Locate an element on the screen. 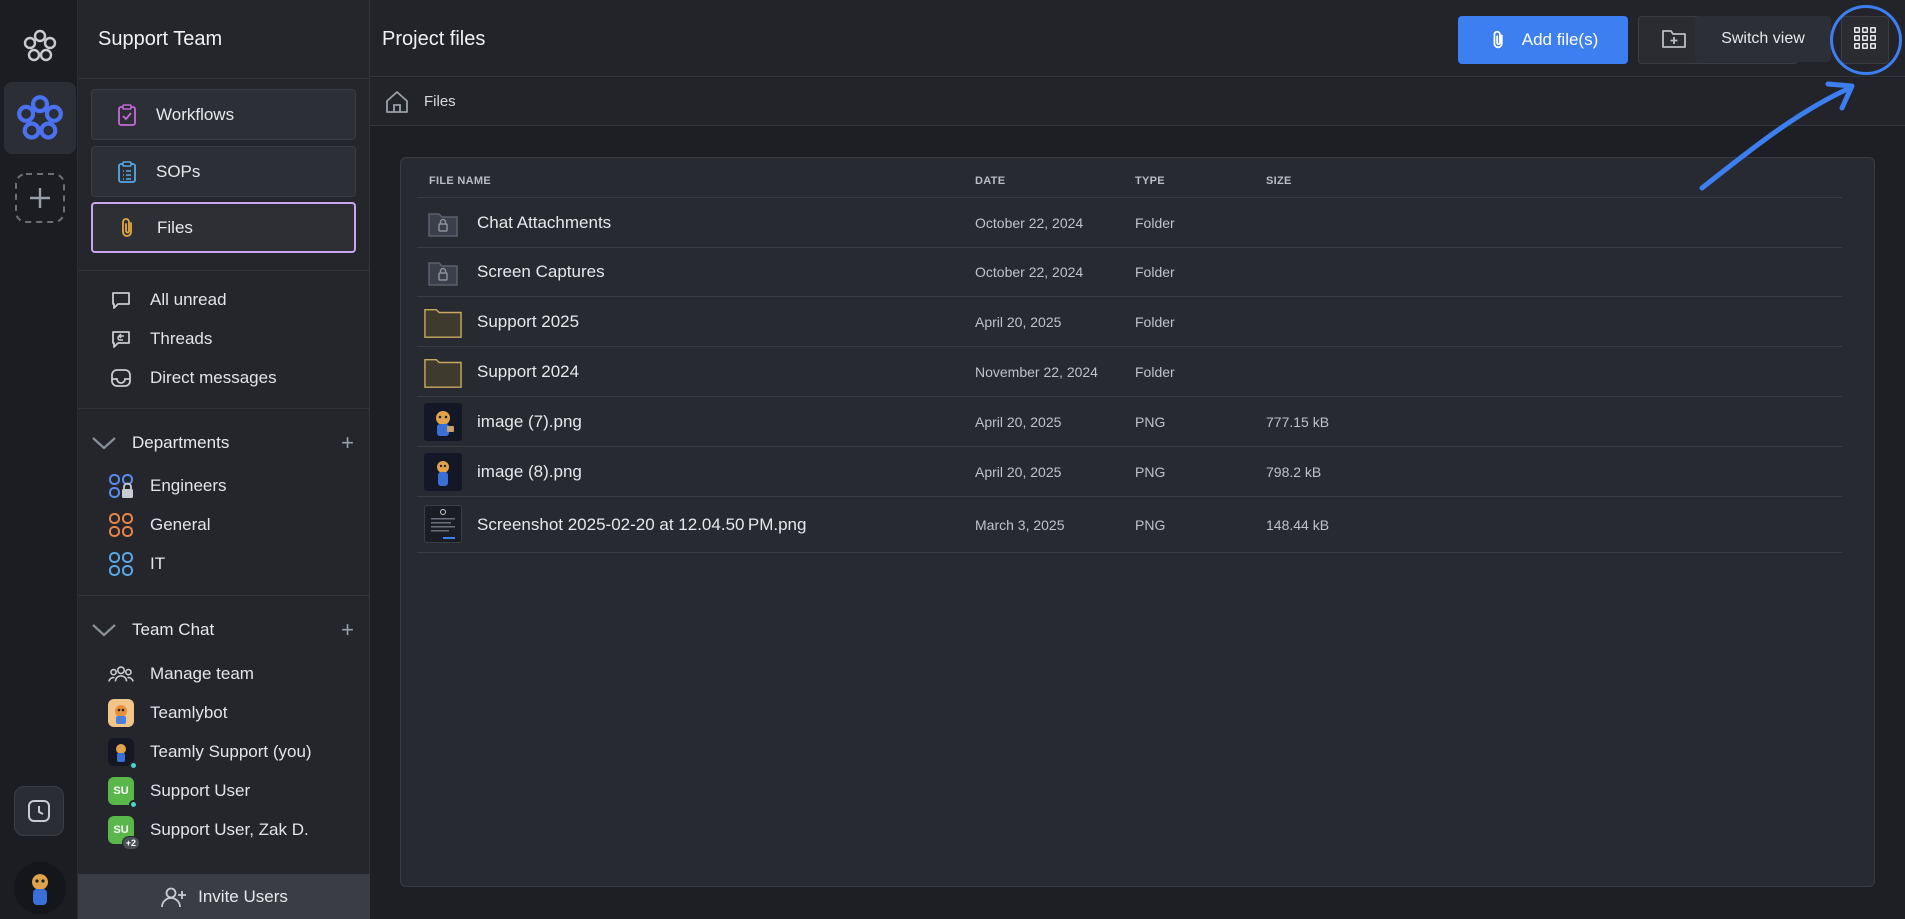 This screenshot has height=919, width=1905. invite-users-button: Invite Users is located at coordinates (224, 896).